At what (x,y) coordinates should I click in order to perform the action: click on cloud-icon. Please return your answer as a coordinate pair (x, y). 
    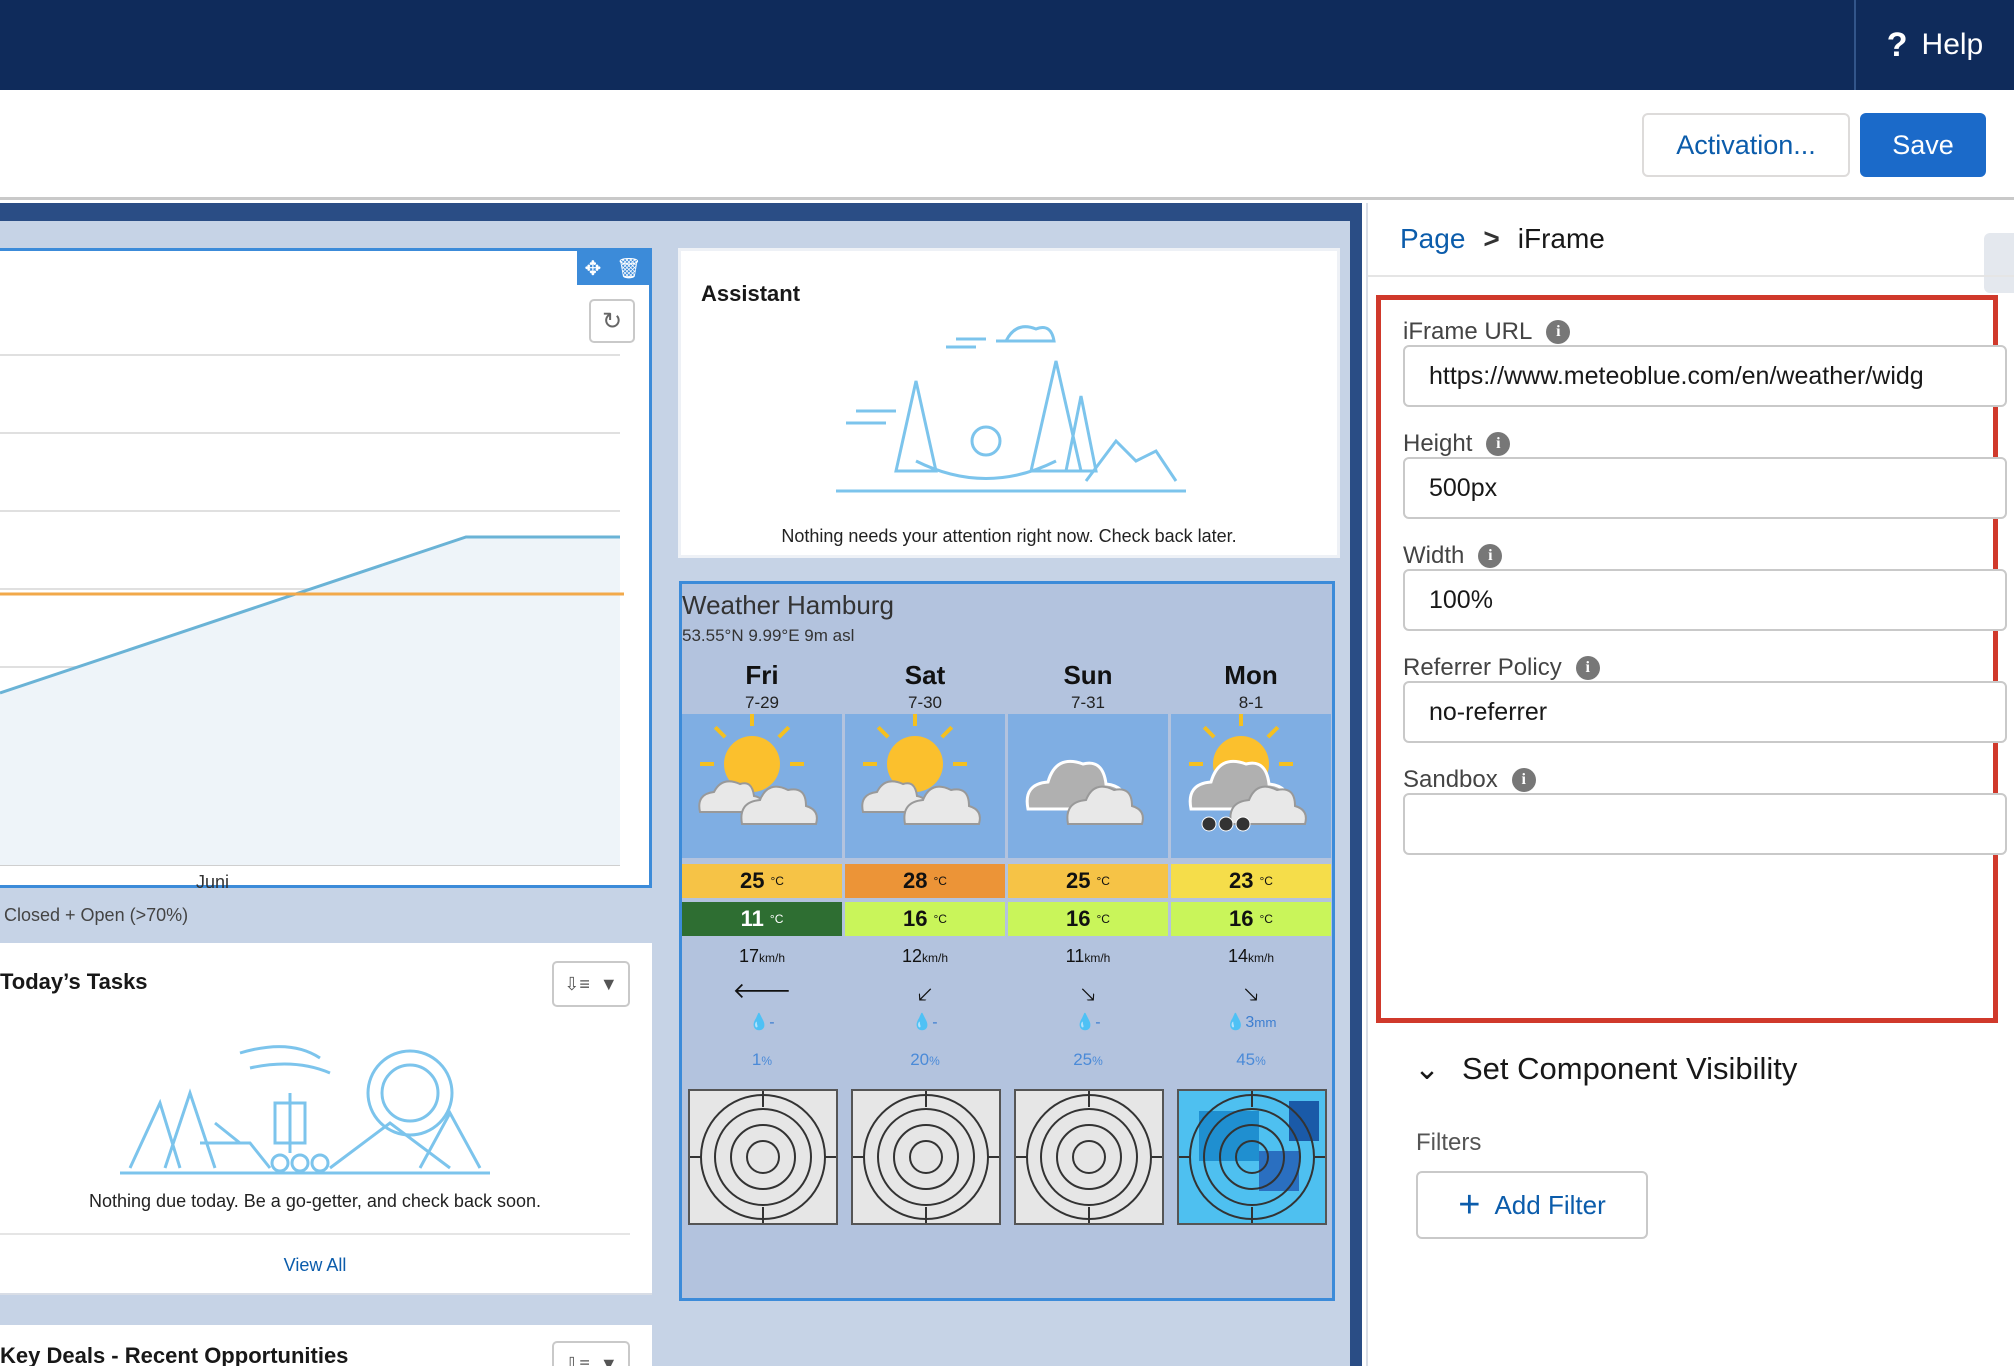
    Looking at the image, I should click on (1088, 786).